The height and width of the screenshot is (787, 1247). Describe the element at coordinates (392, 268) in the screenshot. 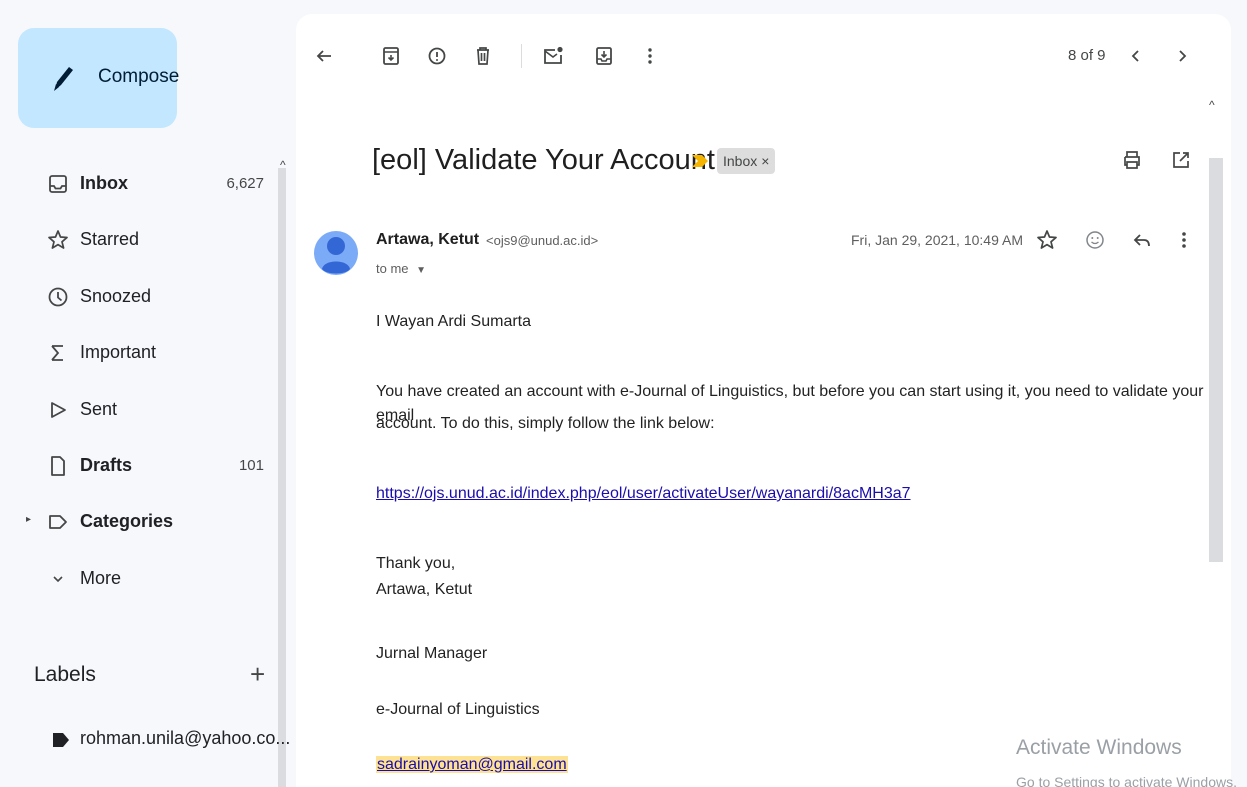

I see `recipient-label: to me` at that location.